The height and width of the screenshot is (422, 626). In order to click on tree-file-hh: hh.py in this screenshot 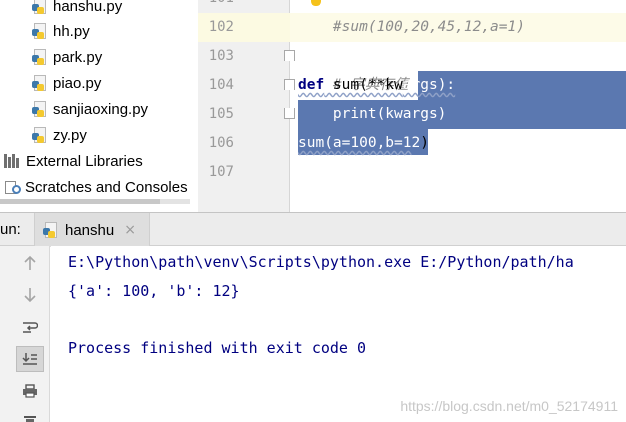, I will do `click(61, 31)`.